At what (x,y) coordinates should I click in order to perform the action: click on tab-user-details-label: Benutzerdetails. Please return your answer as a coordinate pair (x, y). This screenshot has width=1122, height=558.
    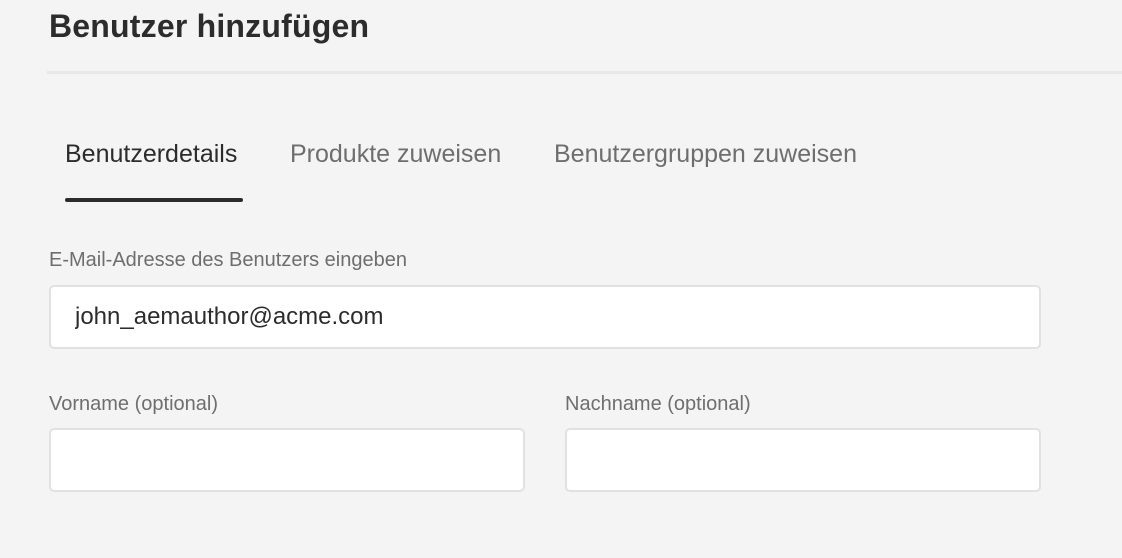
    Looking at the image, I should click on (151, 154).